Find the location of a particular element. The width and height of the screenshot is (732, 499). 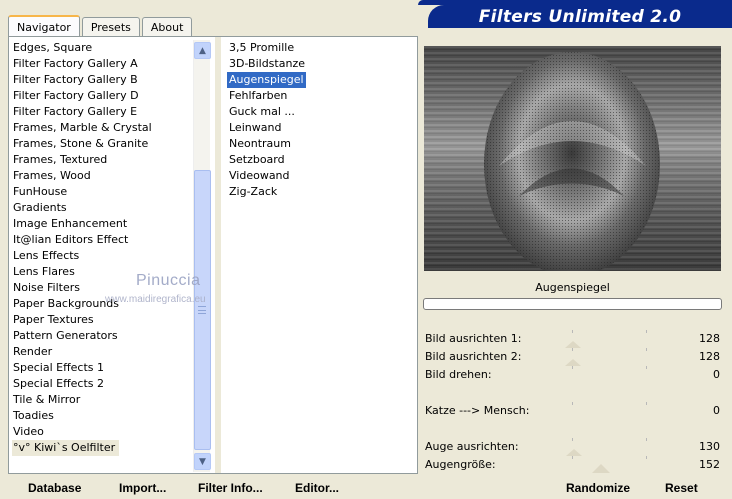

filter-item-label: Neontraum is located at coordinates (260, 144).